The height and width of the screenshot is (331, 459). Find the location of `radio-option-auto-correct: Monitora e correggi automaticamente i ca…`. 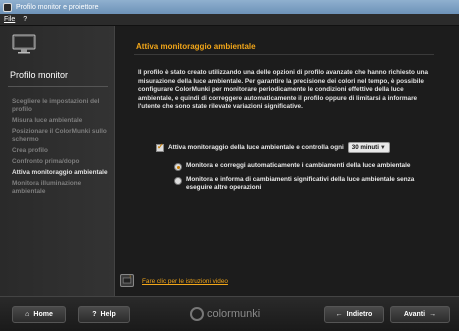

radio-option-auto-correct: Monitora e correggi automaticamente i ca… is located at coordinates (295, 166).